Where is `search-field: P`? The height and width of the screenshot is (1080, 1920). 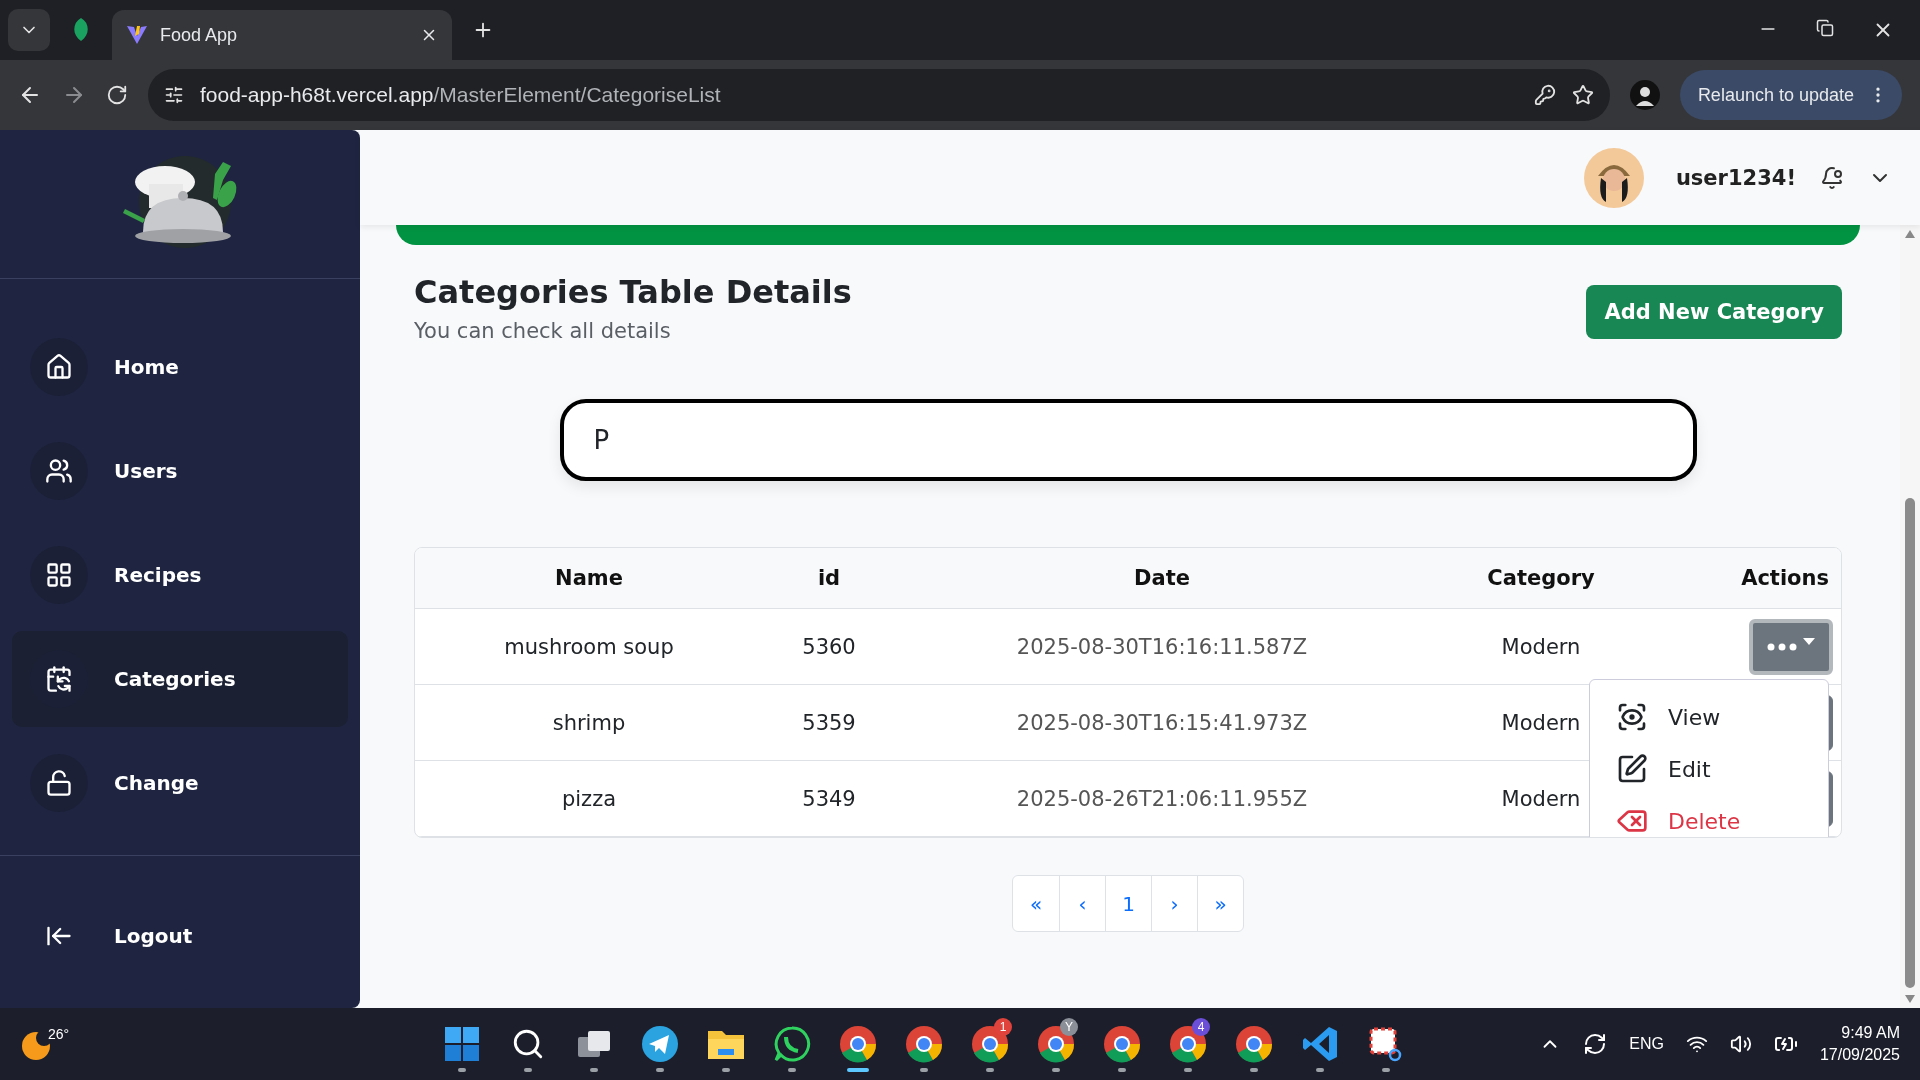 search-field: P is located at coordinates (1128, 440).